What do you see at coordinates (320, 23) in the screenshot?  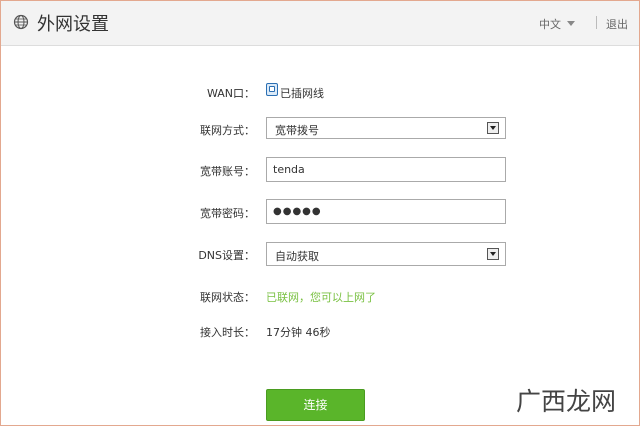 I see `header-bar: 外网设置 中文 退出` at bounding box center [320, 23].